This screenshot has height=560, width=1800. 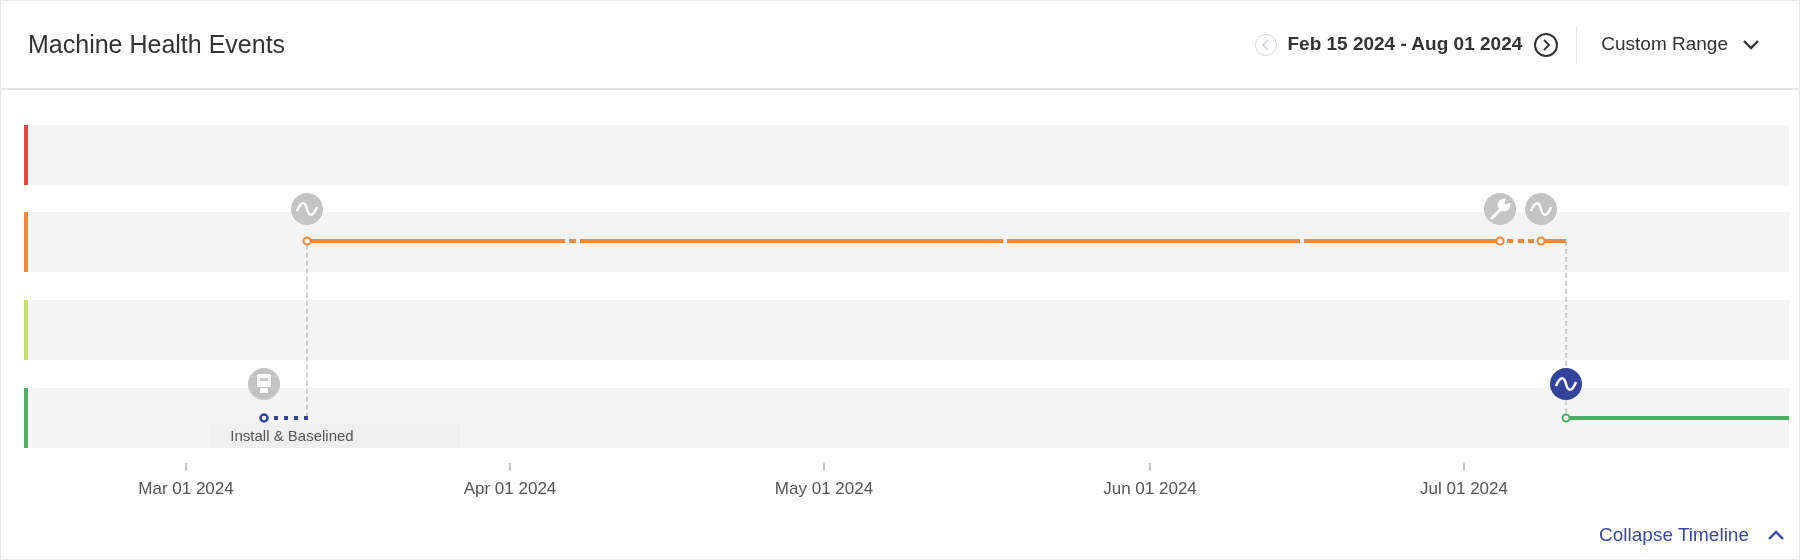 What do you see at coordinates (510, 489) in the screenshot?
I see `axis-label: Apr 01 2024` at bounding box center [510, 489].